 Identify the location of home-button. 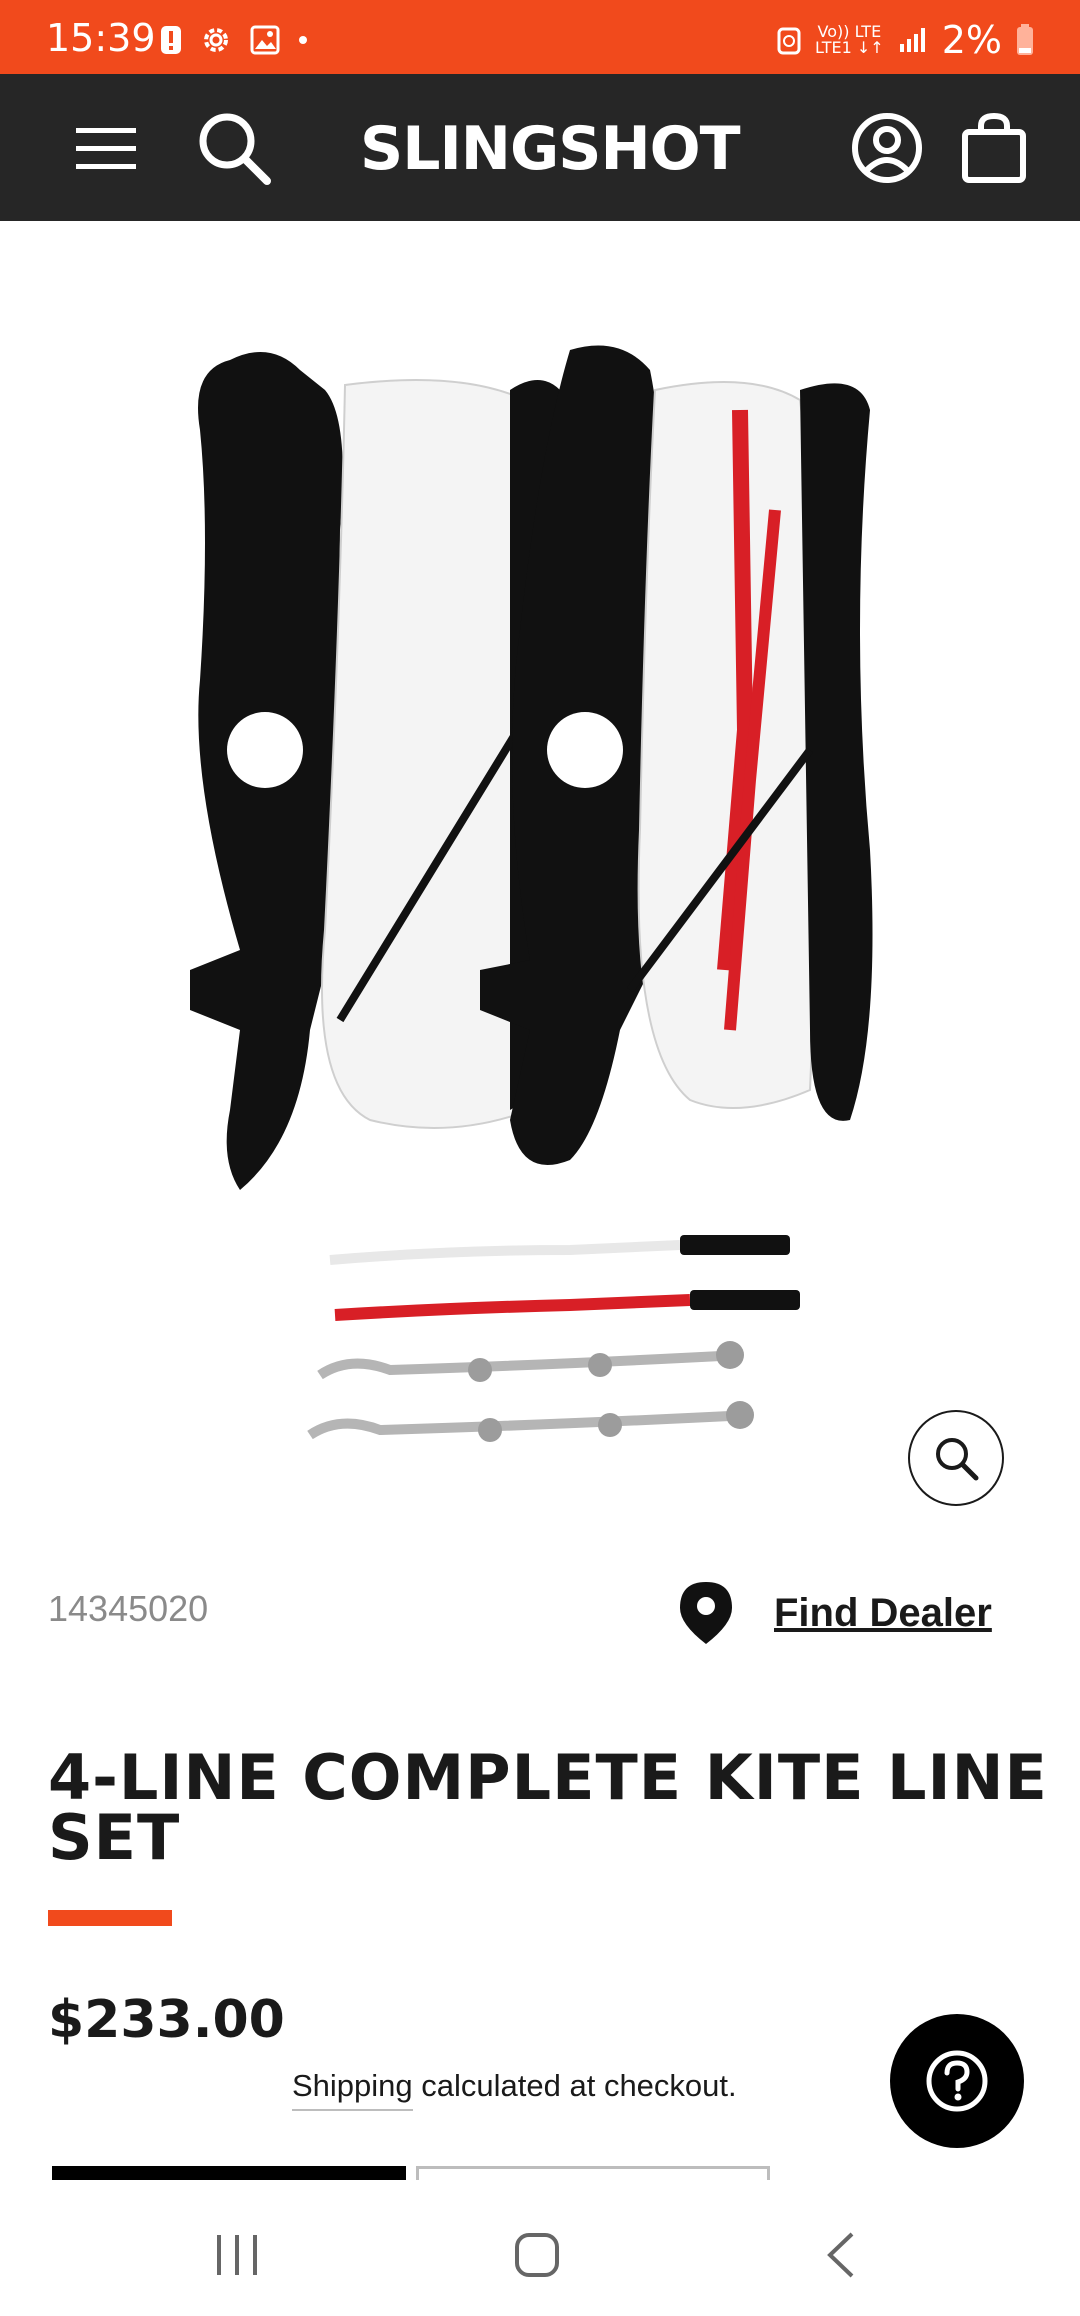
(537, 2255).